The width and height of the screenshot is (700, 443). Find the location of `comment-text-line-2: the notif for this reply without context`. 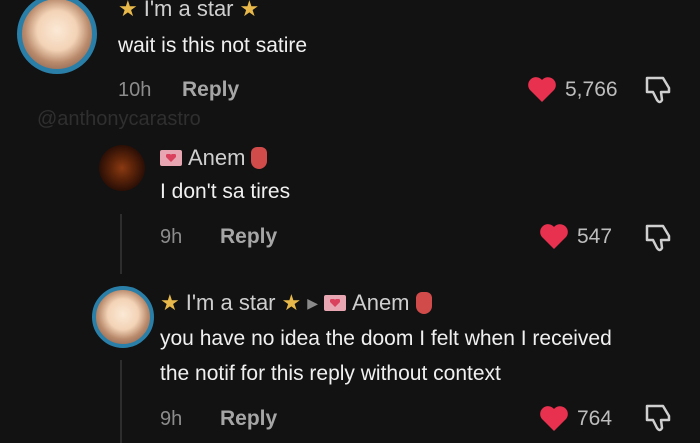

comment-text-line-2: the notif for this reply without context is located at coordinates (330, 373).